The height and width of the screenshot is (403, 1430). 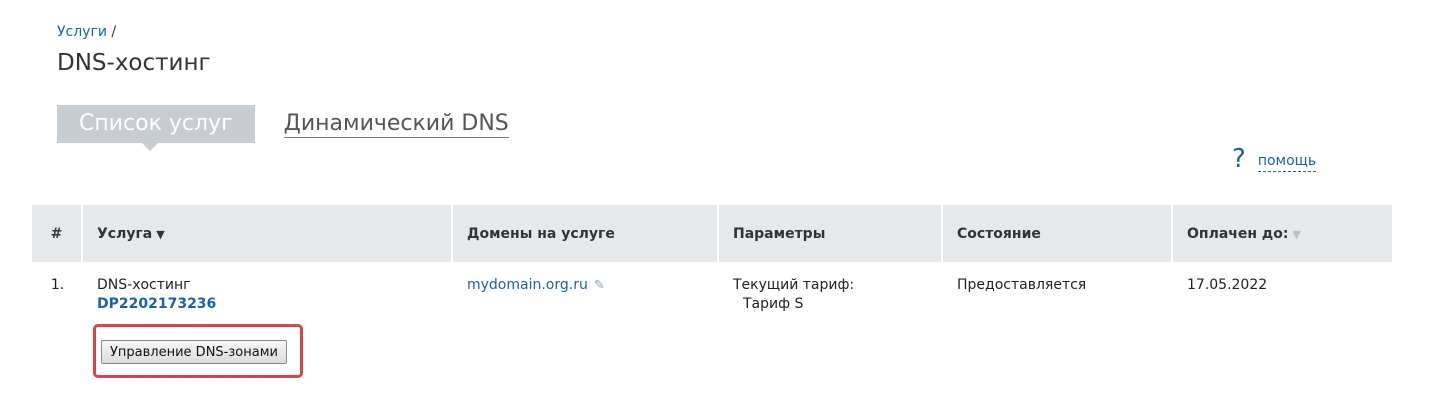 I want to click on help: ? помощь, so click(x=1274, y=159).